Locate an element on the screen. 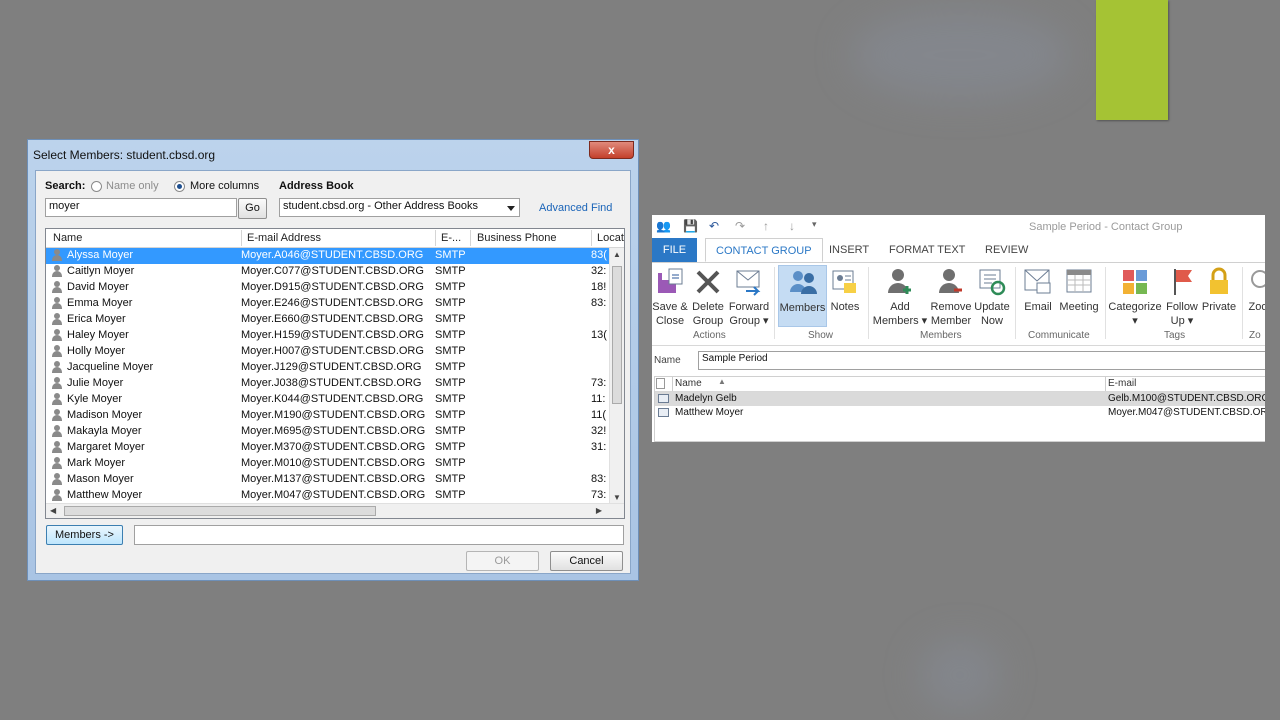 The height and width of the screenshot is (720, 1280). down-arrow-icon: ↓ is located at coordinates (792, 226).